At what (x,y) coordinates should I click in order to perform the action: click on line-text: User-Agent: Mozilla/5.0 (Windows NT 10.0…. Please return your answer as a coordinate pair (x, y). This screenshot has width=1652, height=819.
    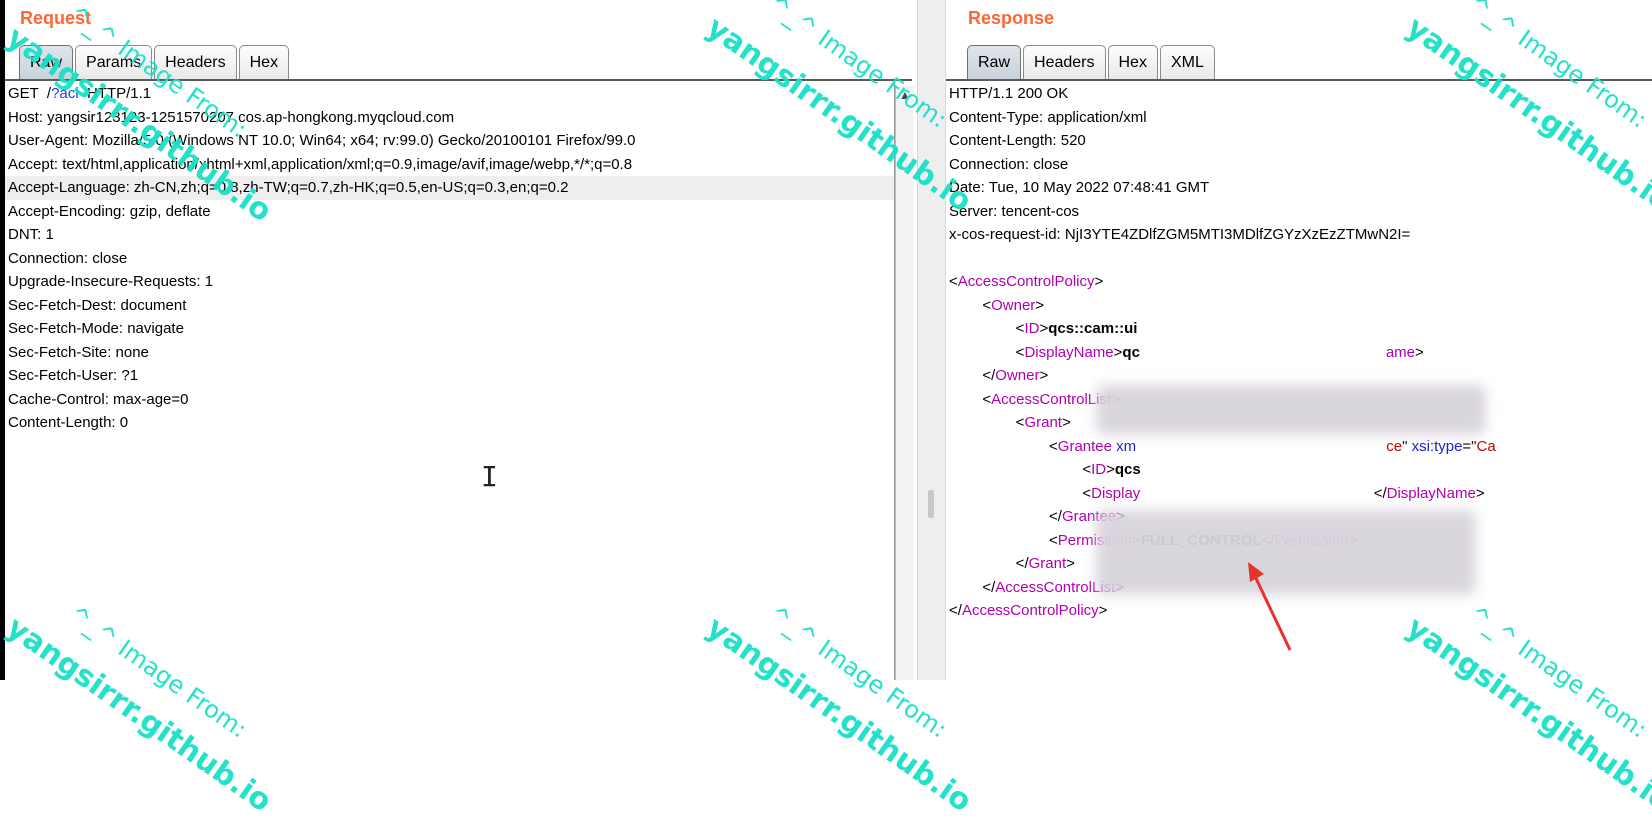
    Looking at the image, I should click on (322, 140).